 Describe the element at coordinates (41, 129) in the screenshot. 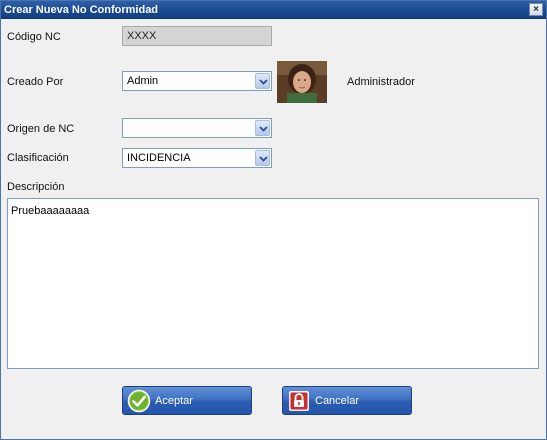

I see `origen-label: Origen de NC` at that location.